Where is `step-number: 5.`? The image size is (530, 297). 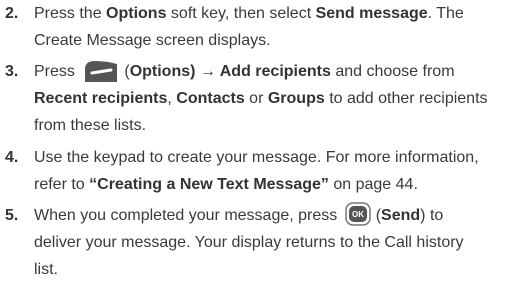
step-number: 5. is located at coordinates (12, 215).